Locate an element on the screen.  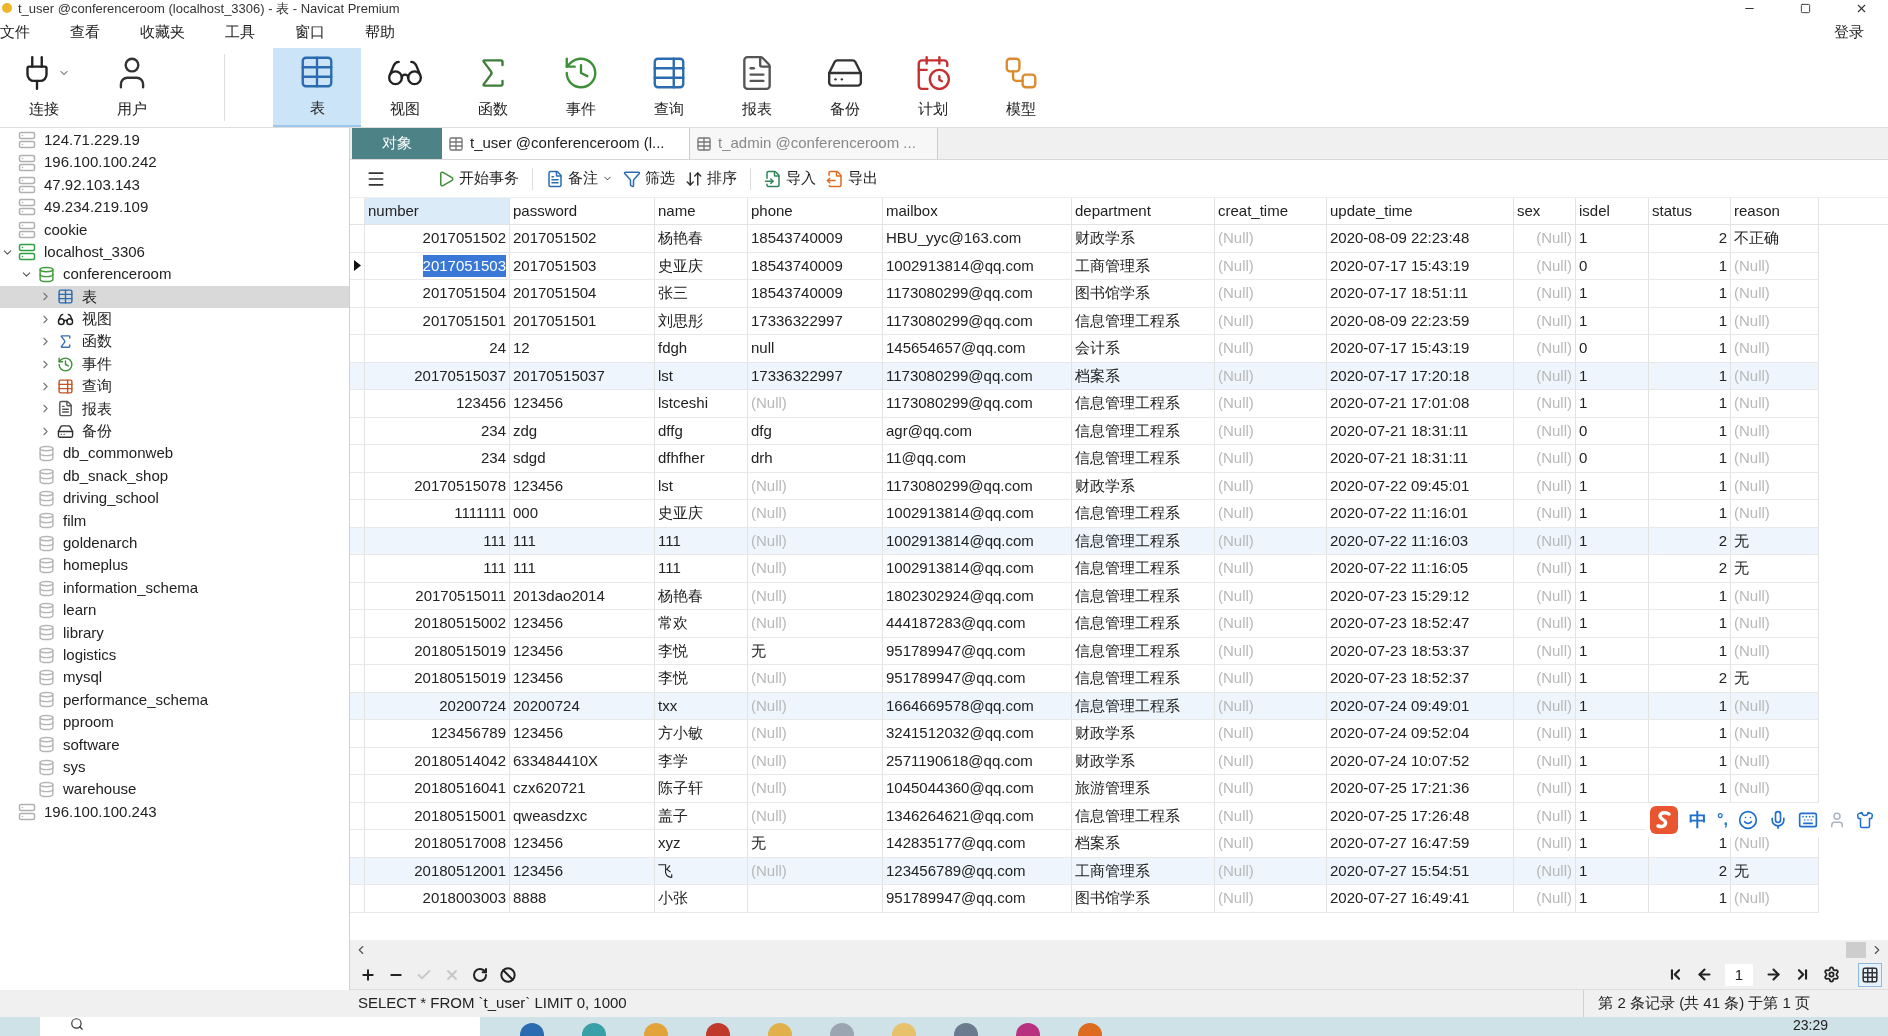
menu-item: 窗口 is located at coordinates (310, 32).